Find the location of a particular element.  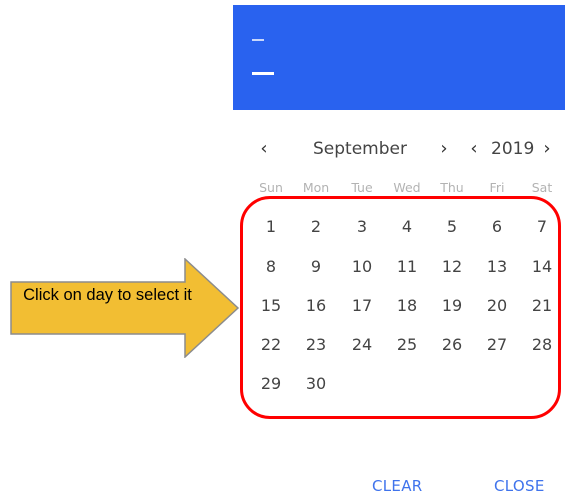

day-cell: 30 is located at coordinates (316, 384).